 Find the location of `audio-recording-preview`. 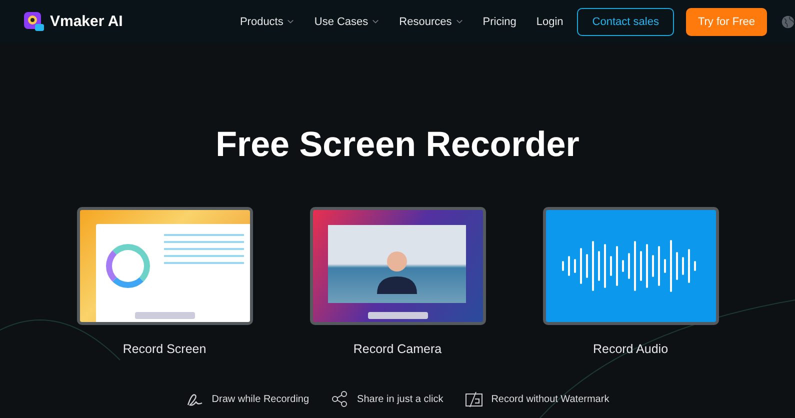

audio-recording-preview is located at coordinates (630, 266).